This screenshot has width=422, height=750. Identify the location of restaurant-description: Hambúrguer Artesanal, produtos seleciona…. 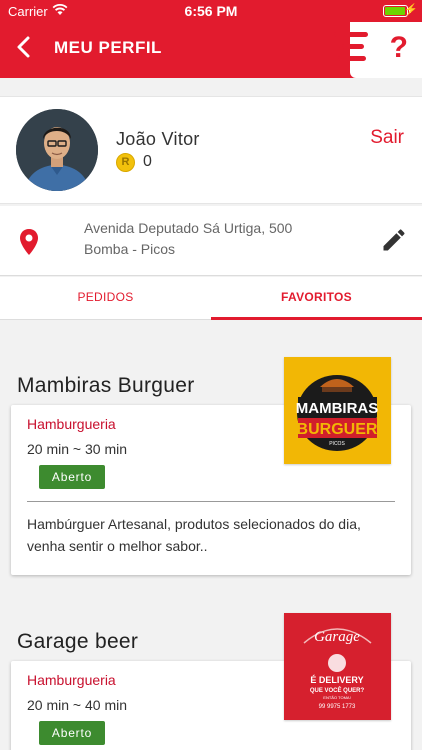
(194, 535).